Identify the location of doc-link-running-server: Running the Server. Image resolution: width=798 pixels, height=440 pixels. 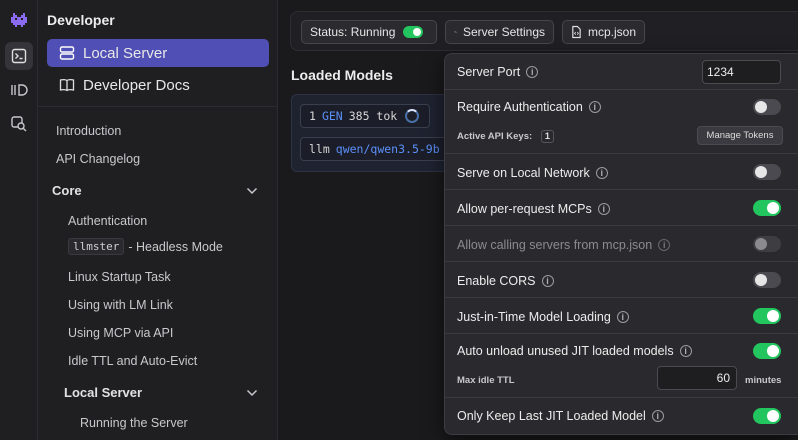
(134, 423).